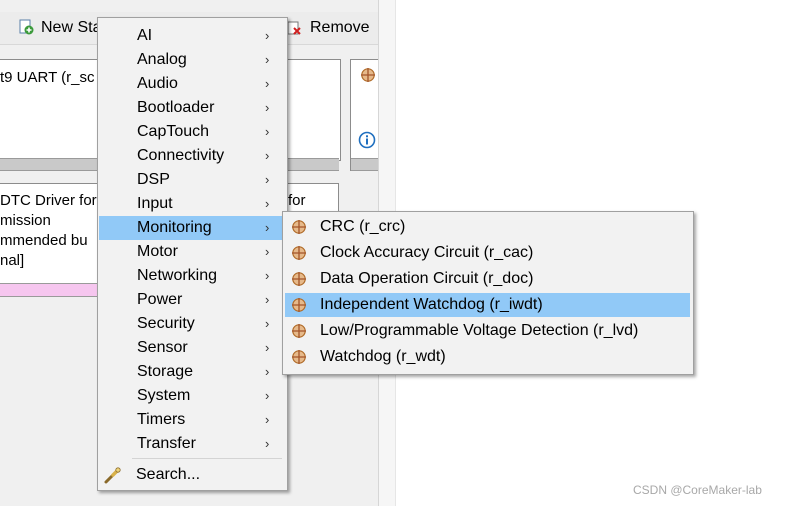 This screenshot has width=800, height=506. I want to click on submenu-item-clock-accuracy-circuit-r-cac: Clock Accuracy Circuit (r_cac), so click(487, 253).